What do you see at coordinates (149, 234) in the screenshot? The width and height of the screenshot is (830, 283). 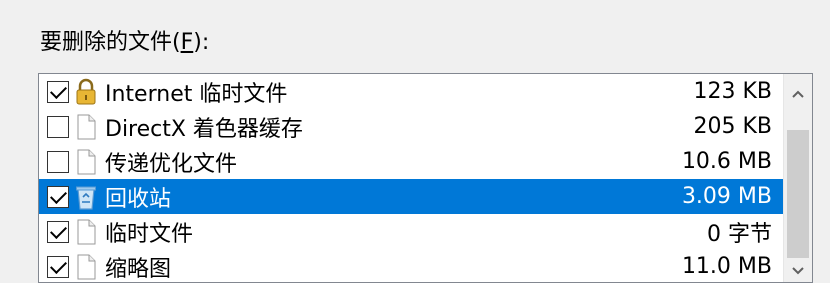 I see `item-name: 临时文件` at bounding box center [149, 234].